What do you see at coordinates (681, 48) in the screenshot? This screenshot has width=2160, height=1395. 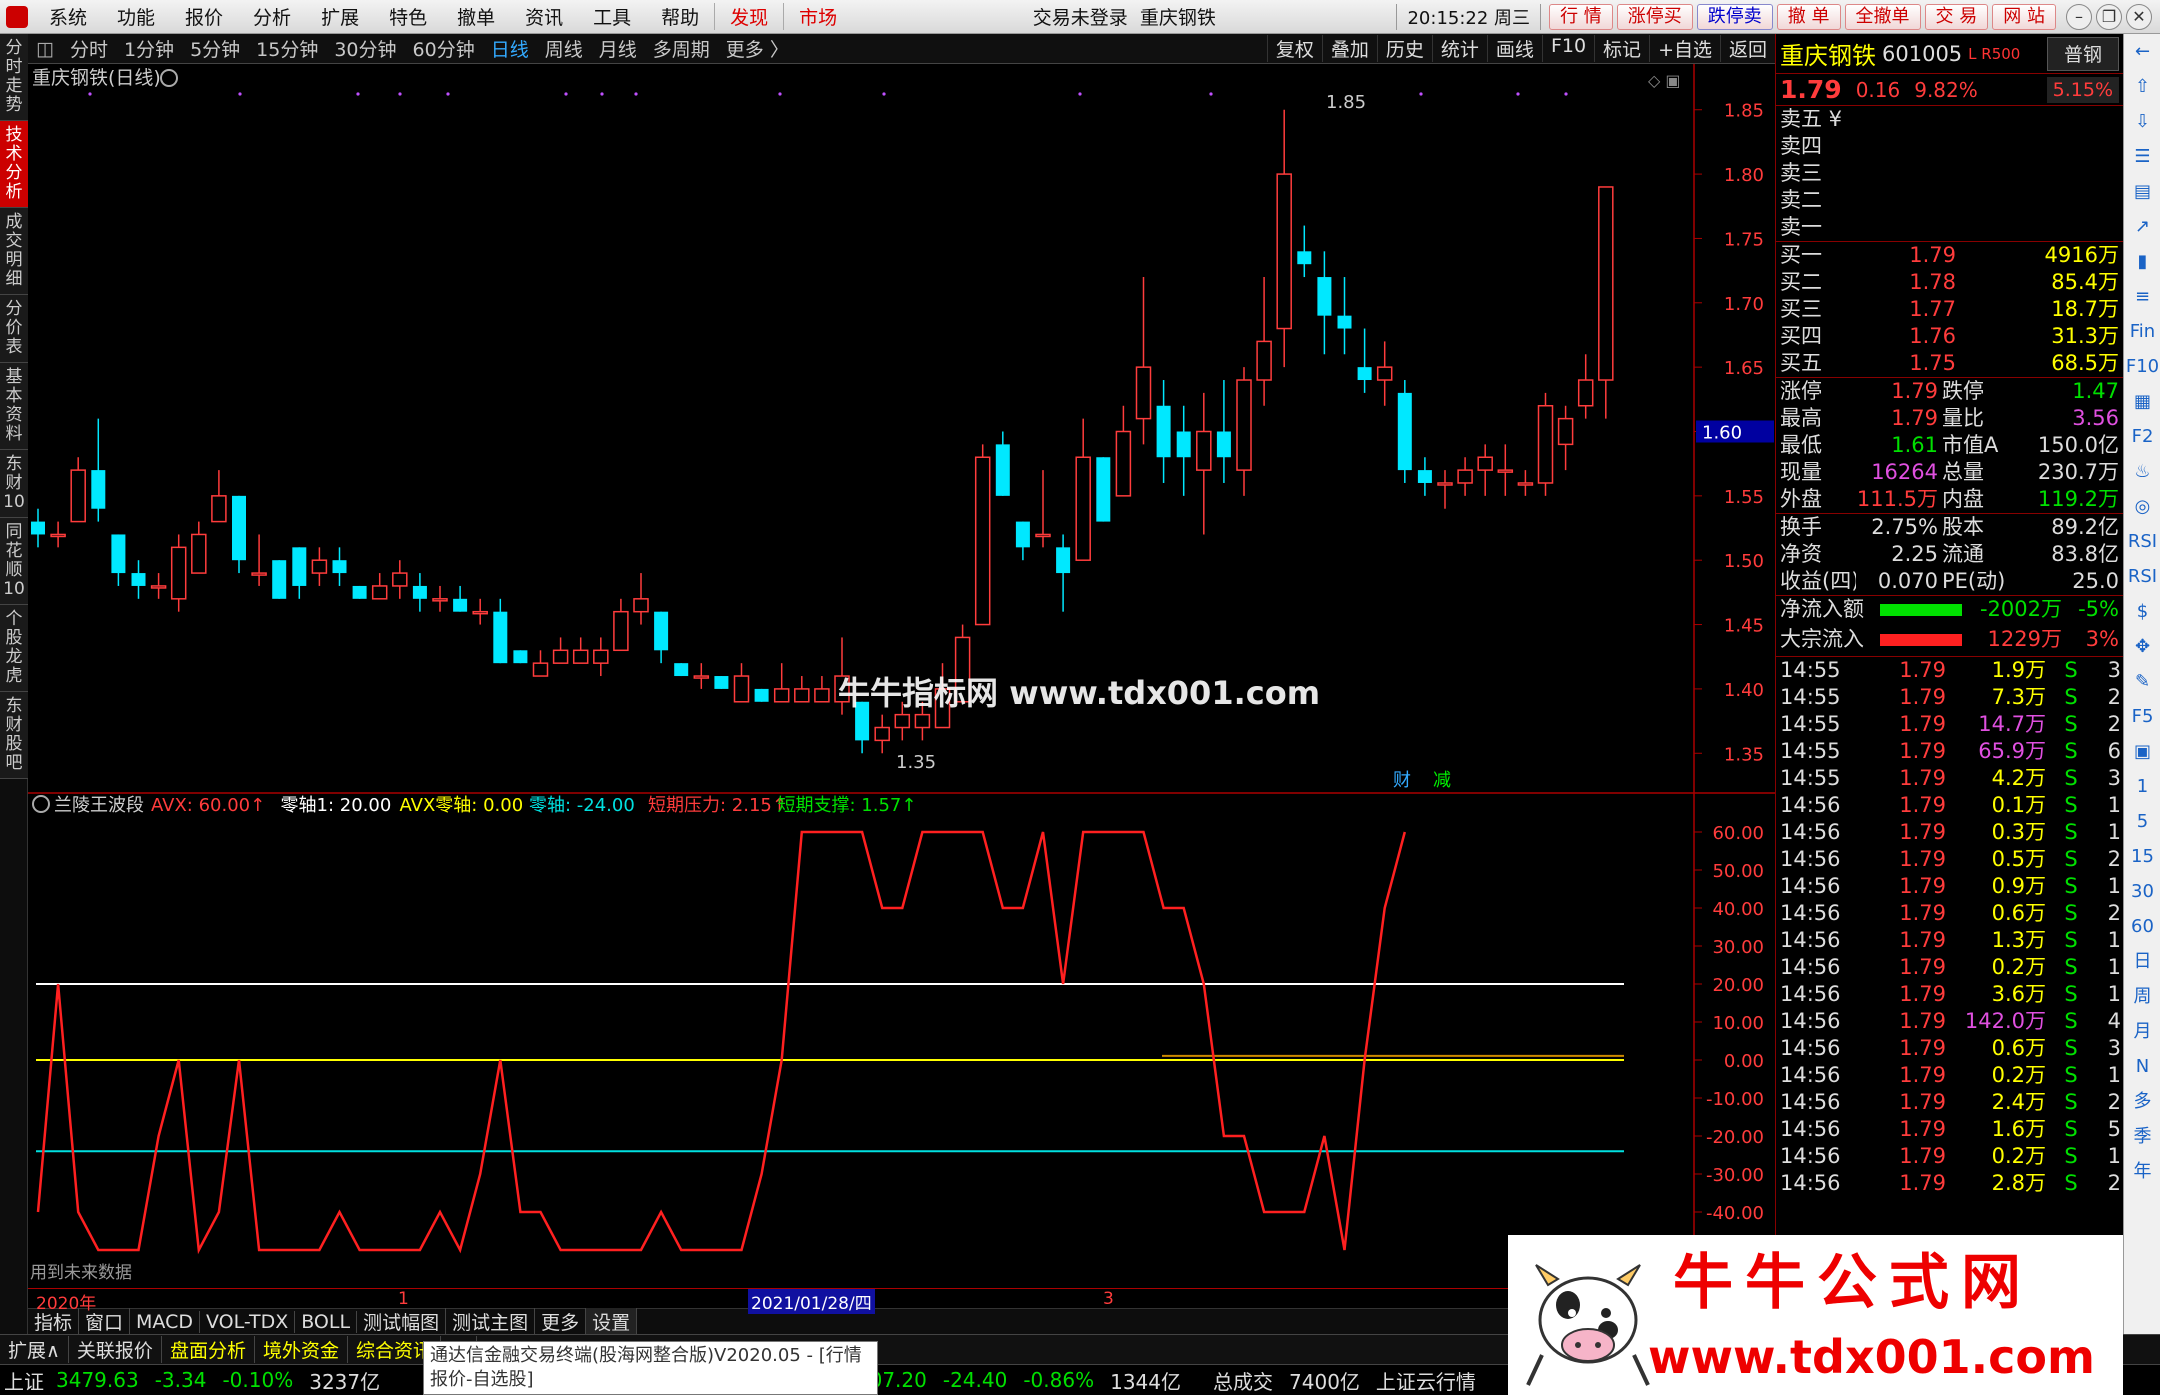 I see `period-tab: 多周期` at bounding box center [681, 48].